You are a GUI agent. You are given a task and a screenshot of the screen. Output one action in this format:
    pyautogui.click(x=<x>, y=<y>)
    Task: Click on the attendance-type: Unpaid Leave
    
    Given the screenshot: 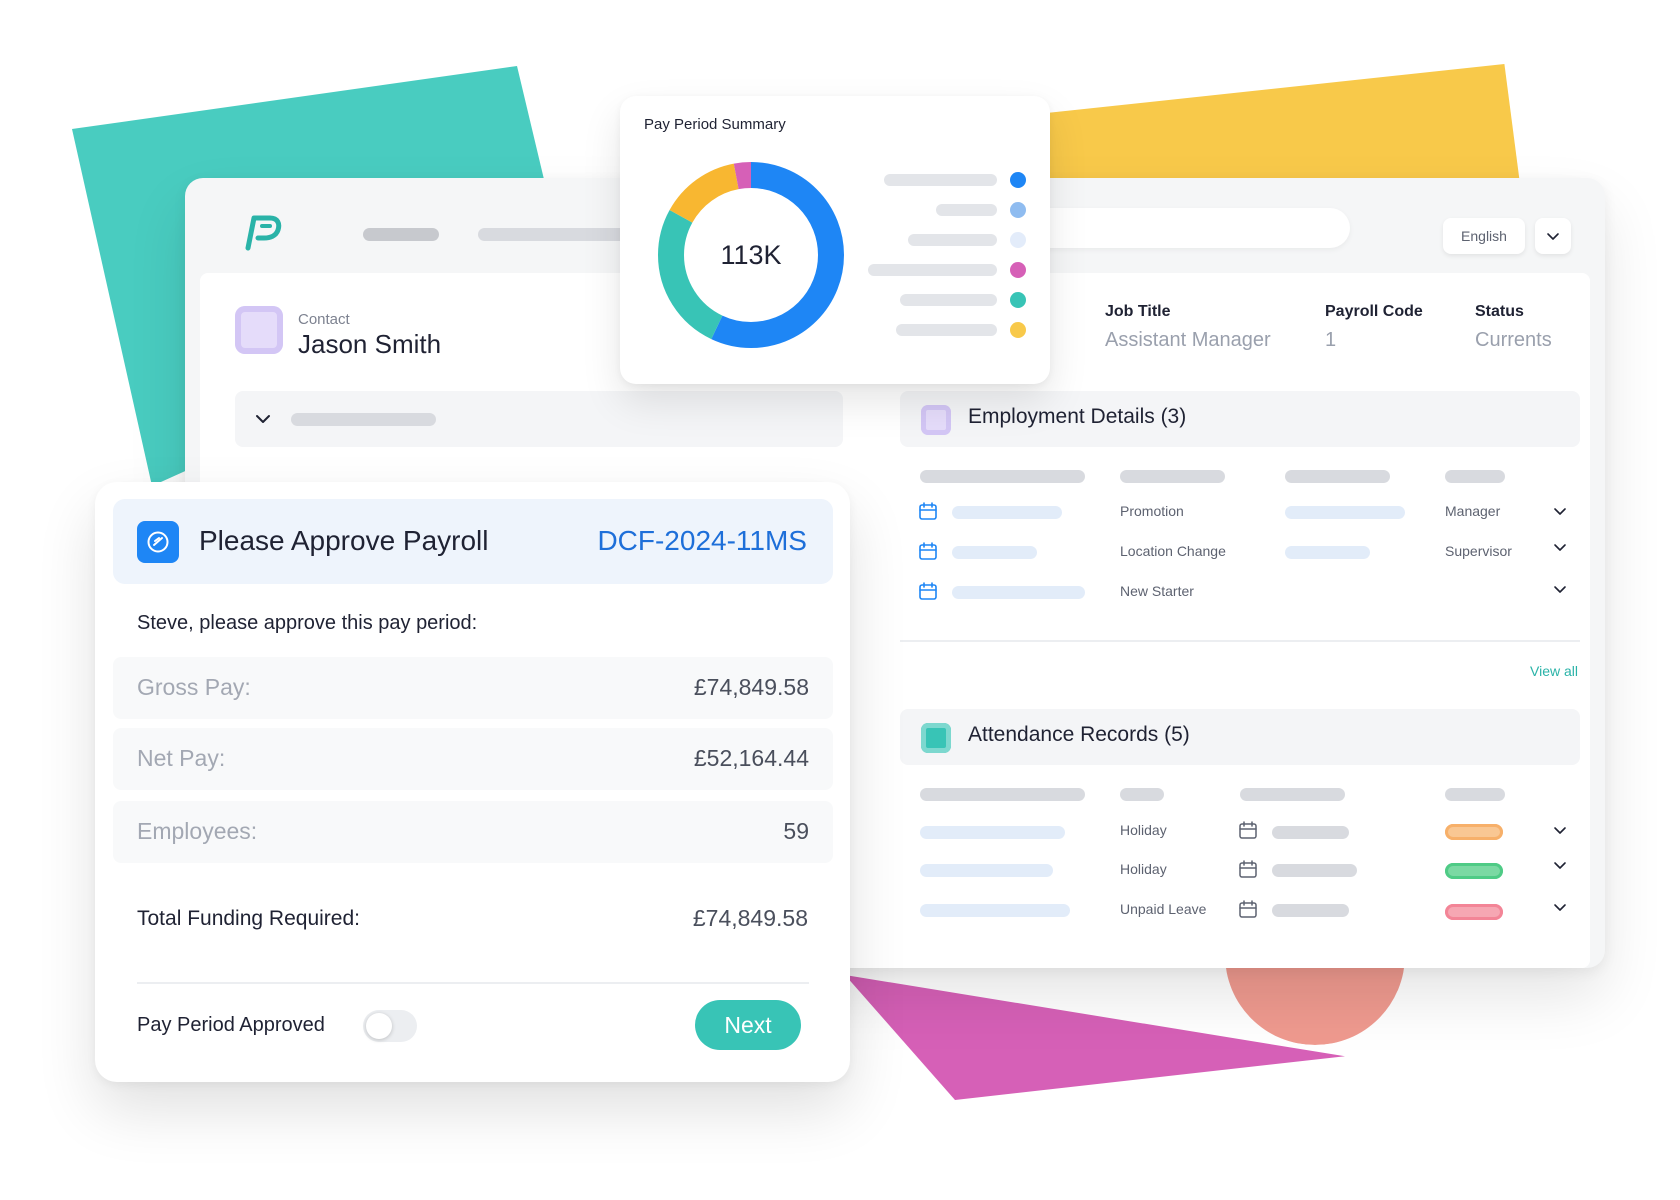 What is the action you would take?
    pyautogui.click(x=1163, y=909)
    